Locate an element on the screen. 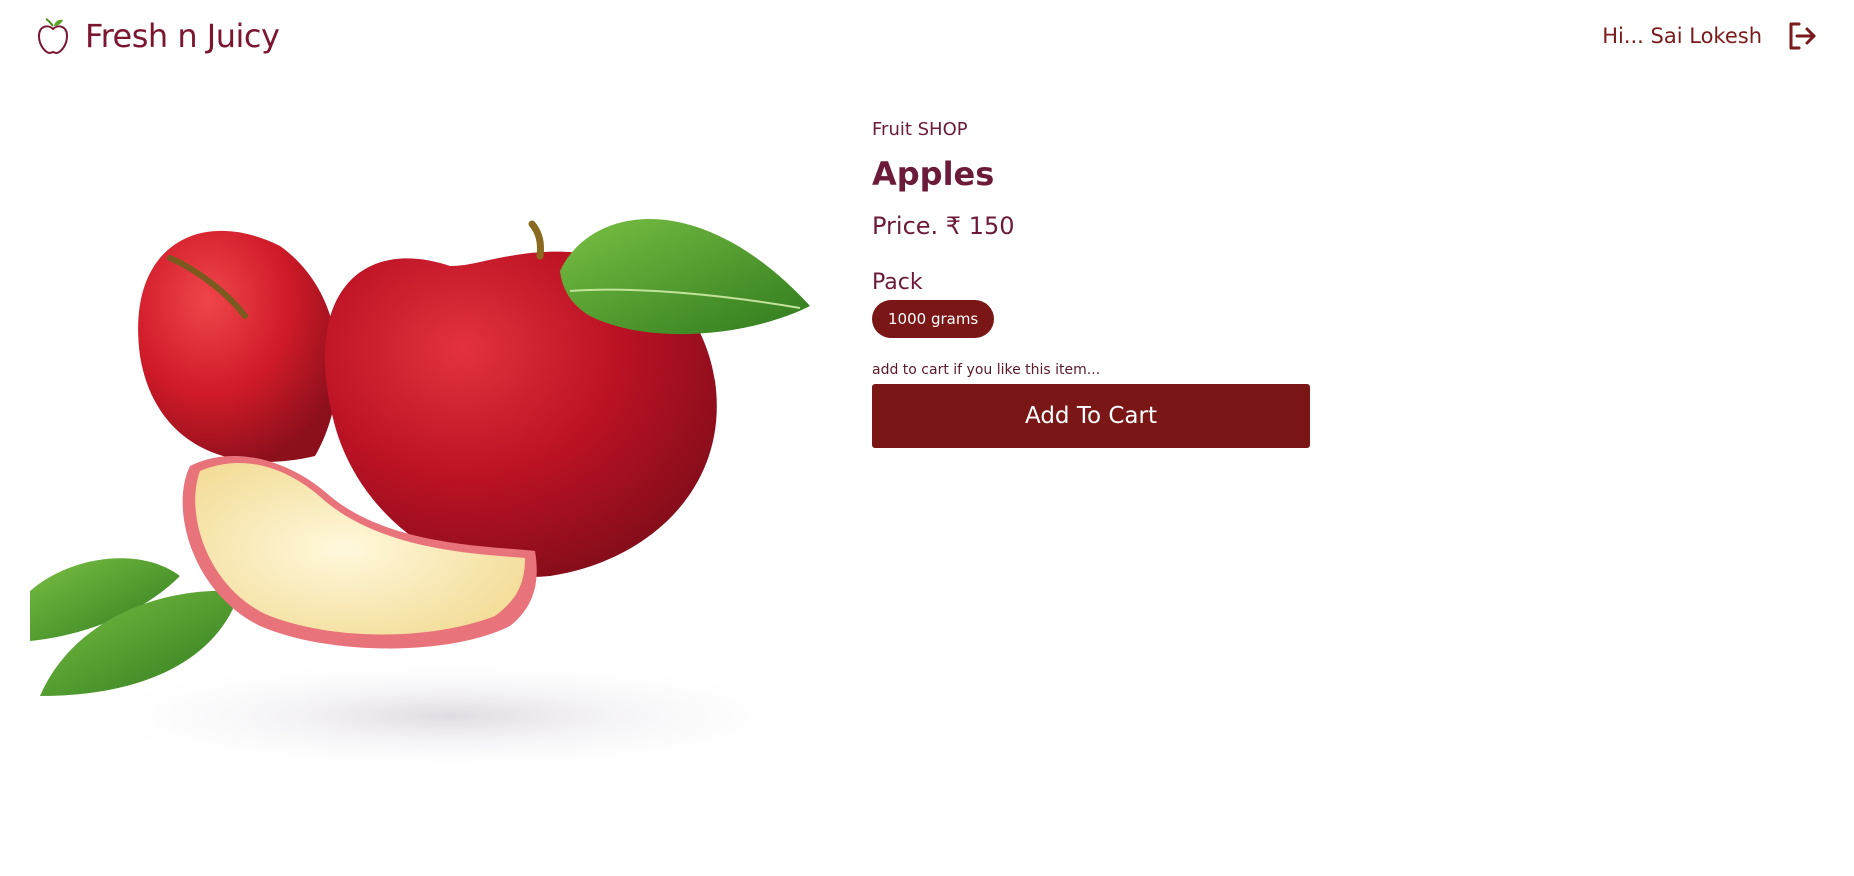 This screenshot has height=876, width=1854. shop-label: Fruit SHOP is located at coordinates (920, 129).